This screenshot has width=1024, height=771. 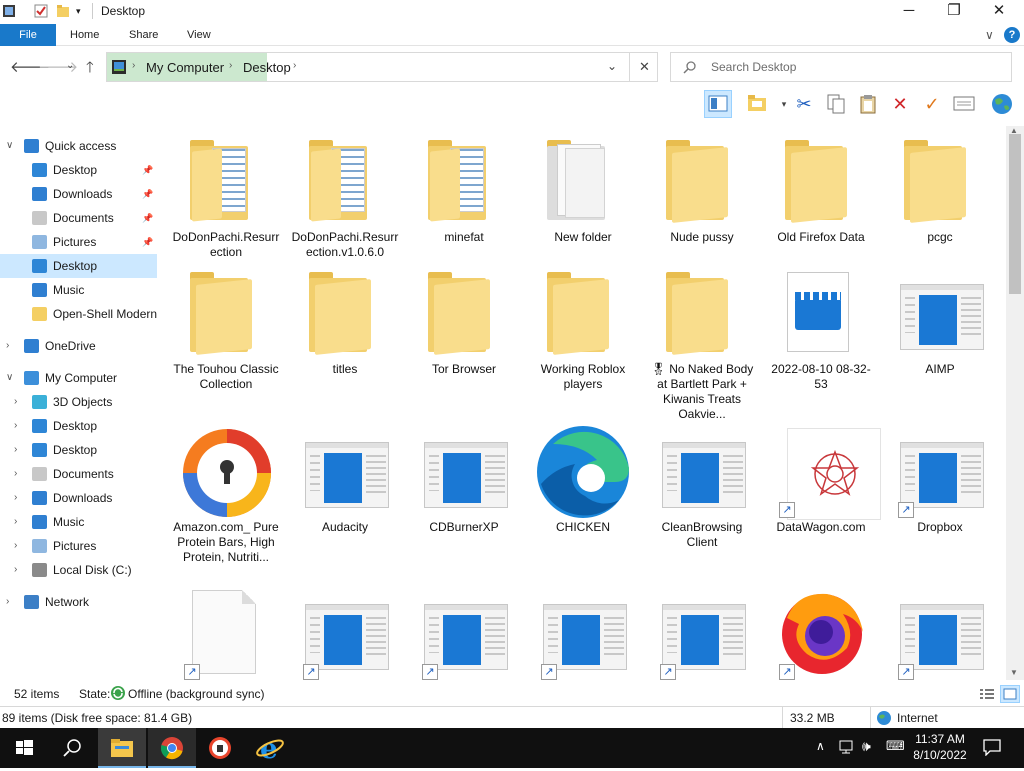 What do you see at coordinates (583, 339) in the screenshot?
I see `file-tile: Working Roblox players` at bounding box center [583, 339].